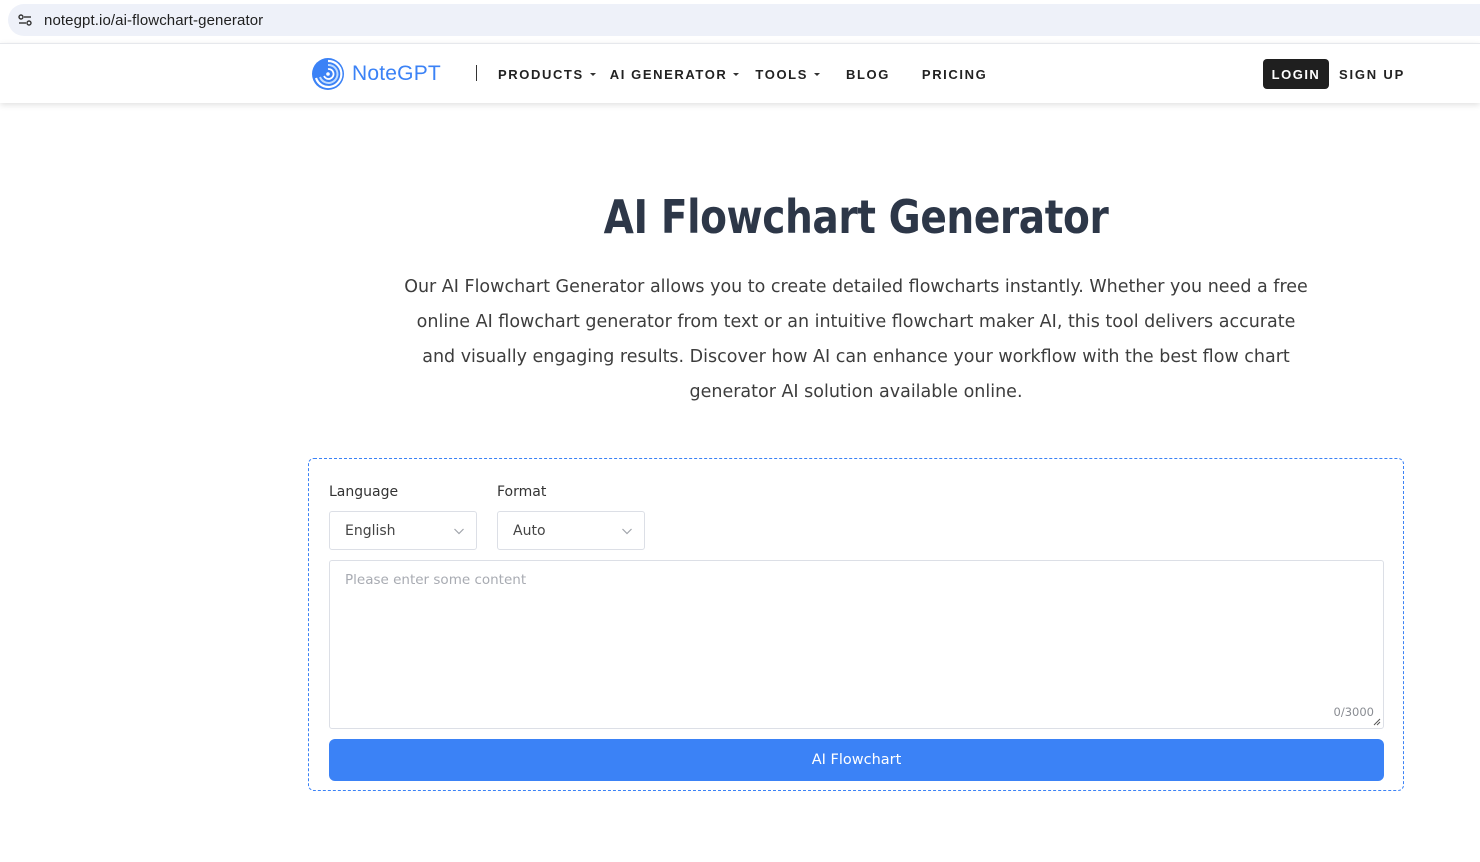  Describe the element at coordinates (403, 530) in the screenshot. I see `language-select: English` at that location.